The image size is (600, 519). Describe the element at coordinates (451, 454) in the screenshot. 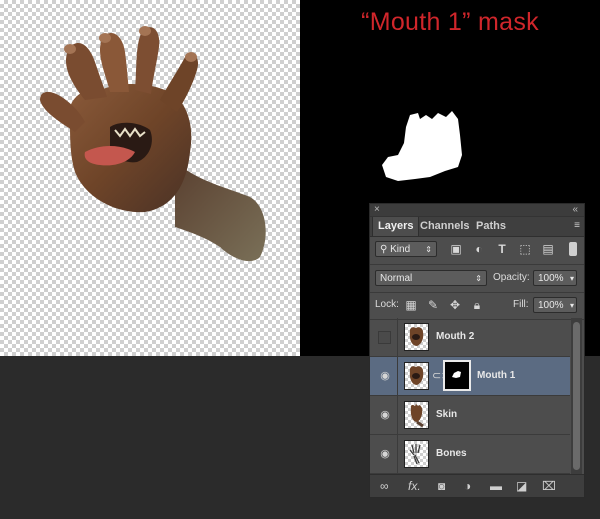

I see `layer-name: Bones` at that location.